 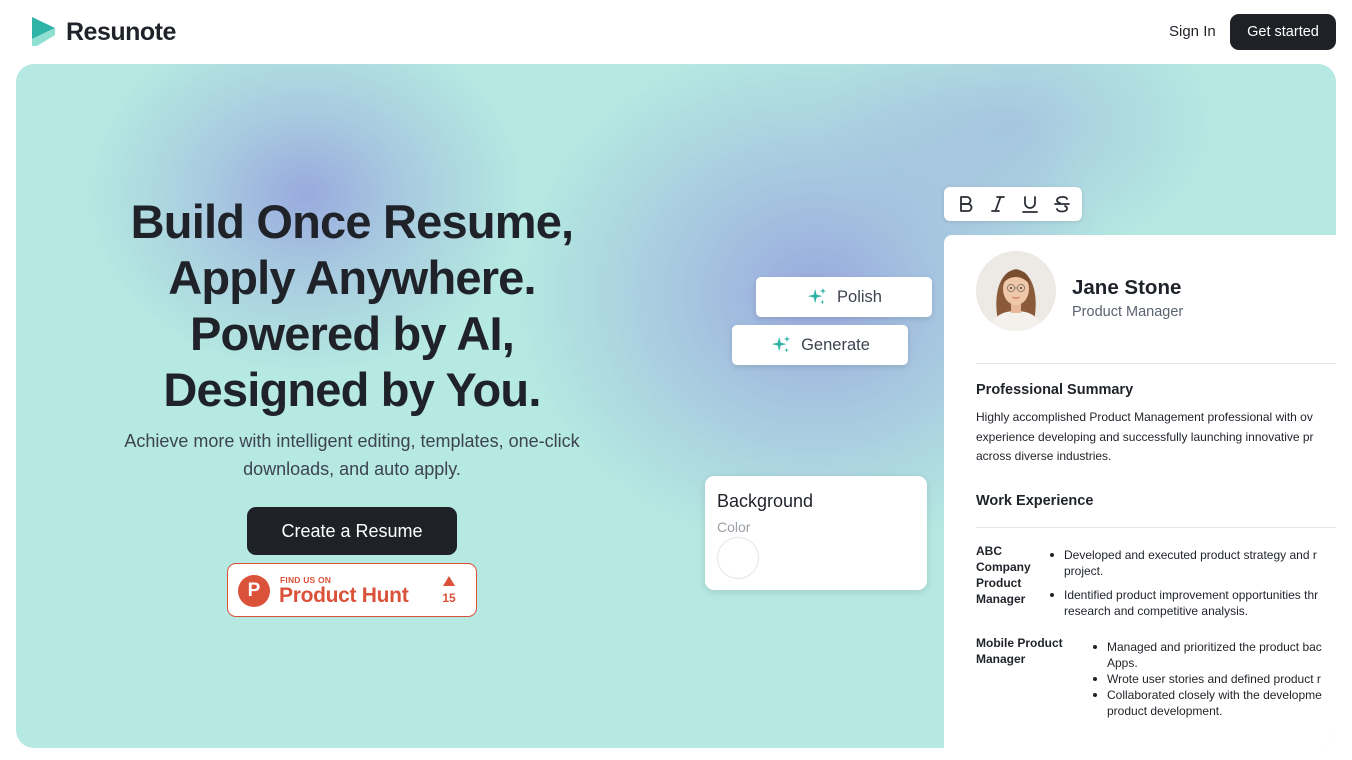 What do you see at coordinates (1030, 204) in the screenshot?
I see `underline-icon` at bounding box center [1030, 204].